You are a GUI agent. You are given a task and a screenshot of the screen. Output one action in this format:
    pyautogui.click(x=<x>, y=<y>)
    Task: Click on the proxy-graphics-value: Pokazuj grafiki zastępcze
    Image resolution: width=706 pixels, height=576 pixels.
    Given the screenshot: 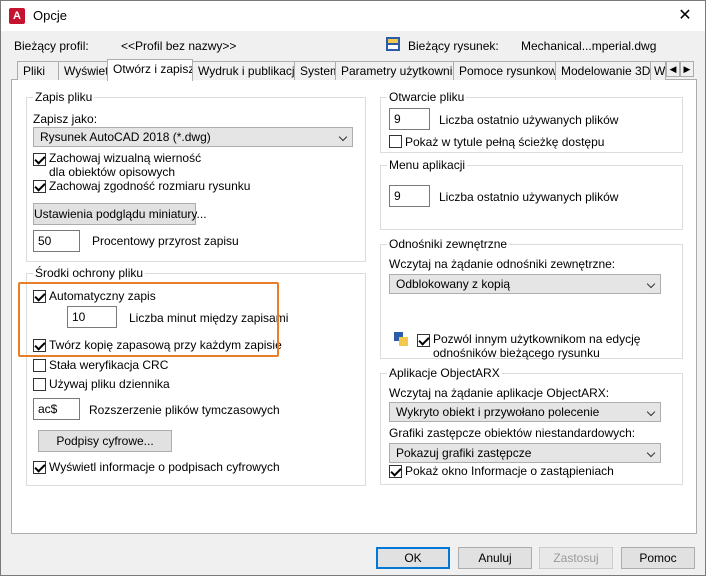 What is the action you would take?
    pyautogui.click(x=464, y=453)
    